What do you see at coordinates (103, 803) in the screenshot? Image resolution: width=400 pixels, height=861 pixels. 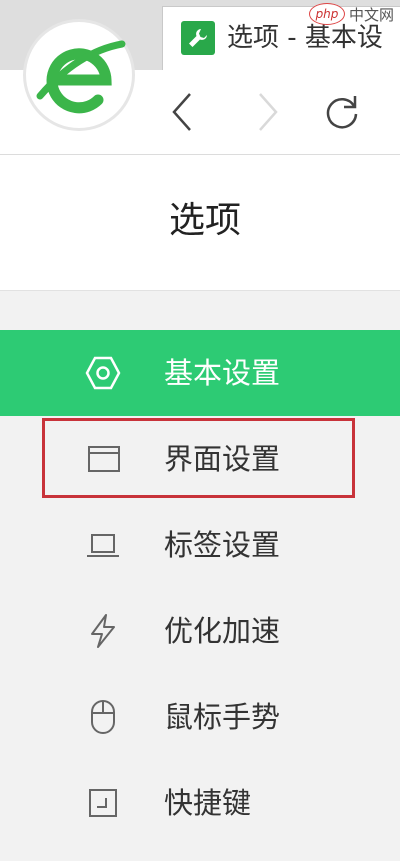 I see `keyboard-icon` at bounding box center [103, 803].